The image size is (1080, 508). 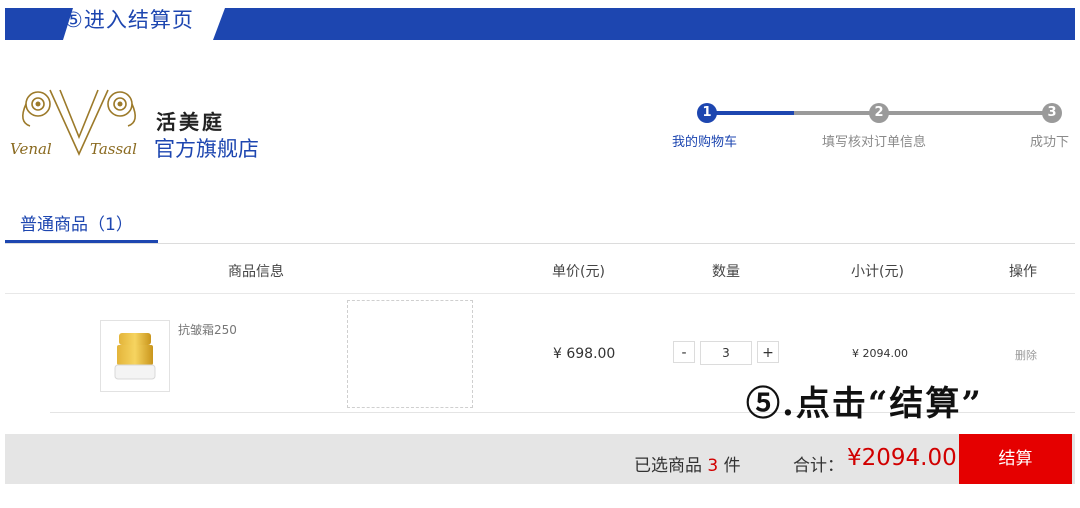 I want to click on tabs-divider, so click(x=540, y=243).